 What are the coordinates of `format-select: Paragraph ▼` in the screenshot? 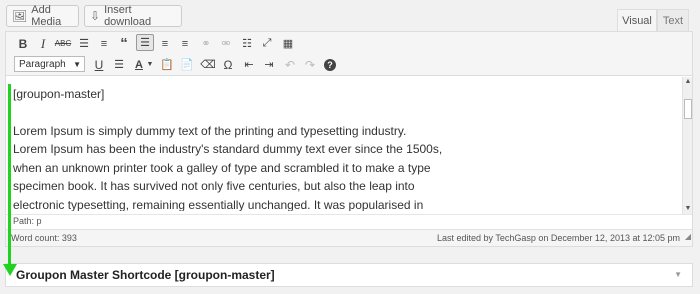 It's located at (49, 64).